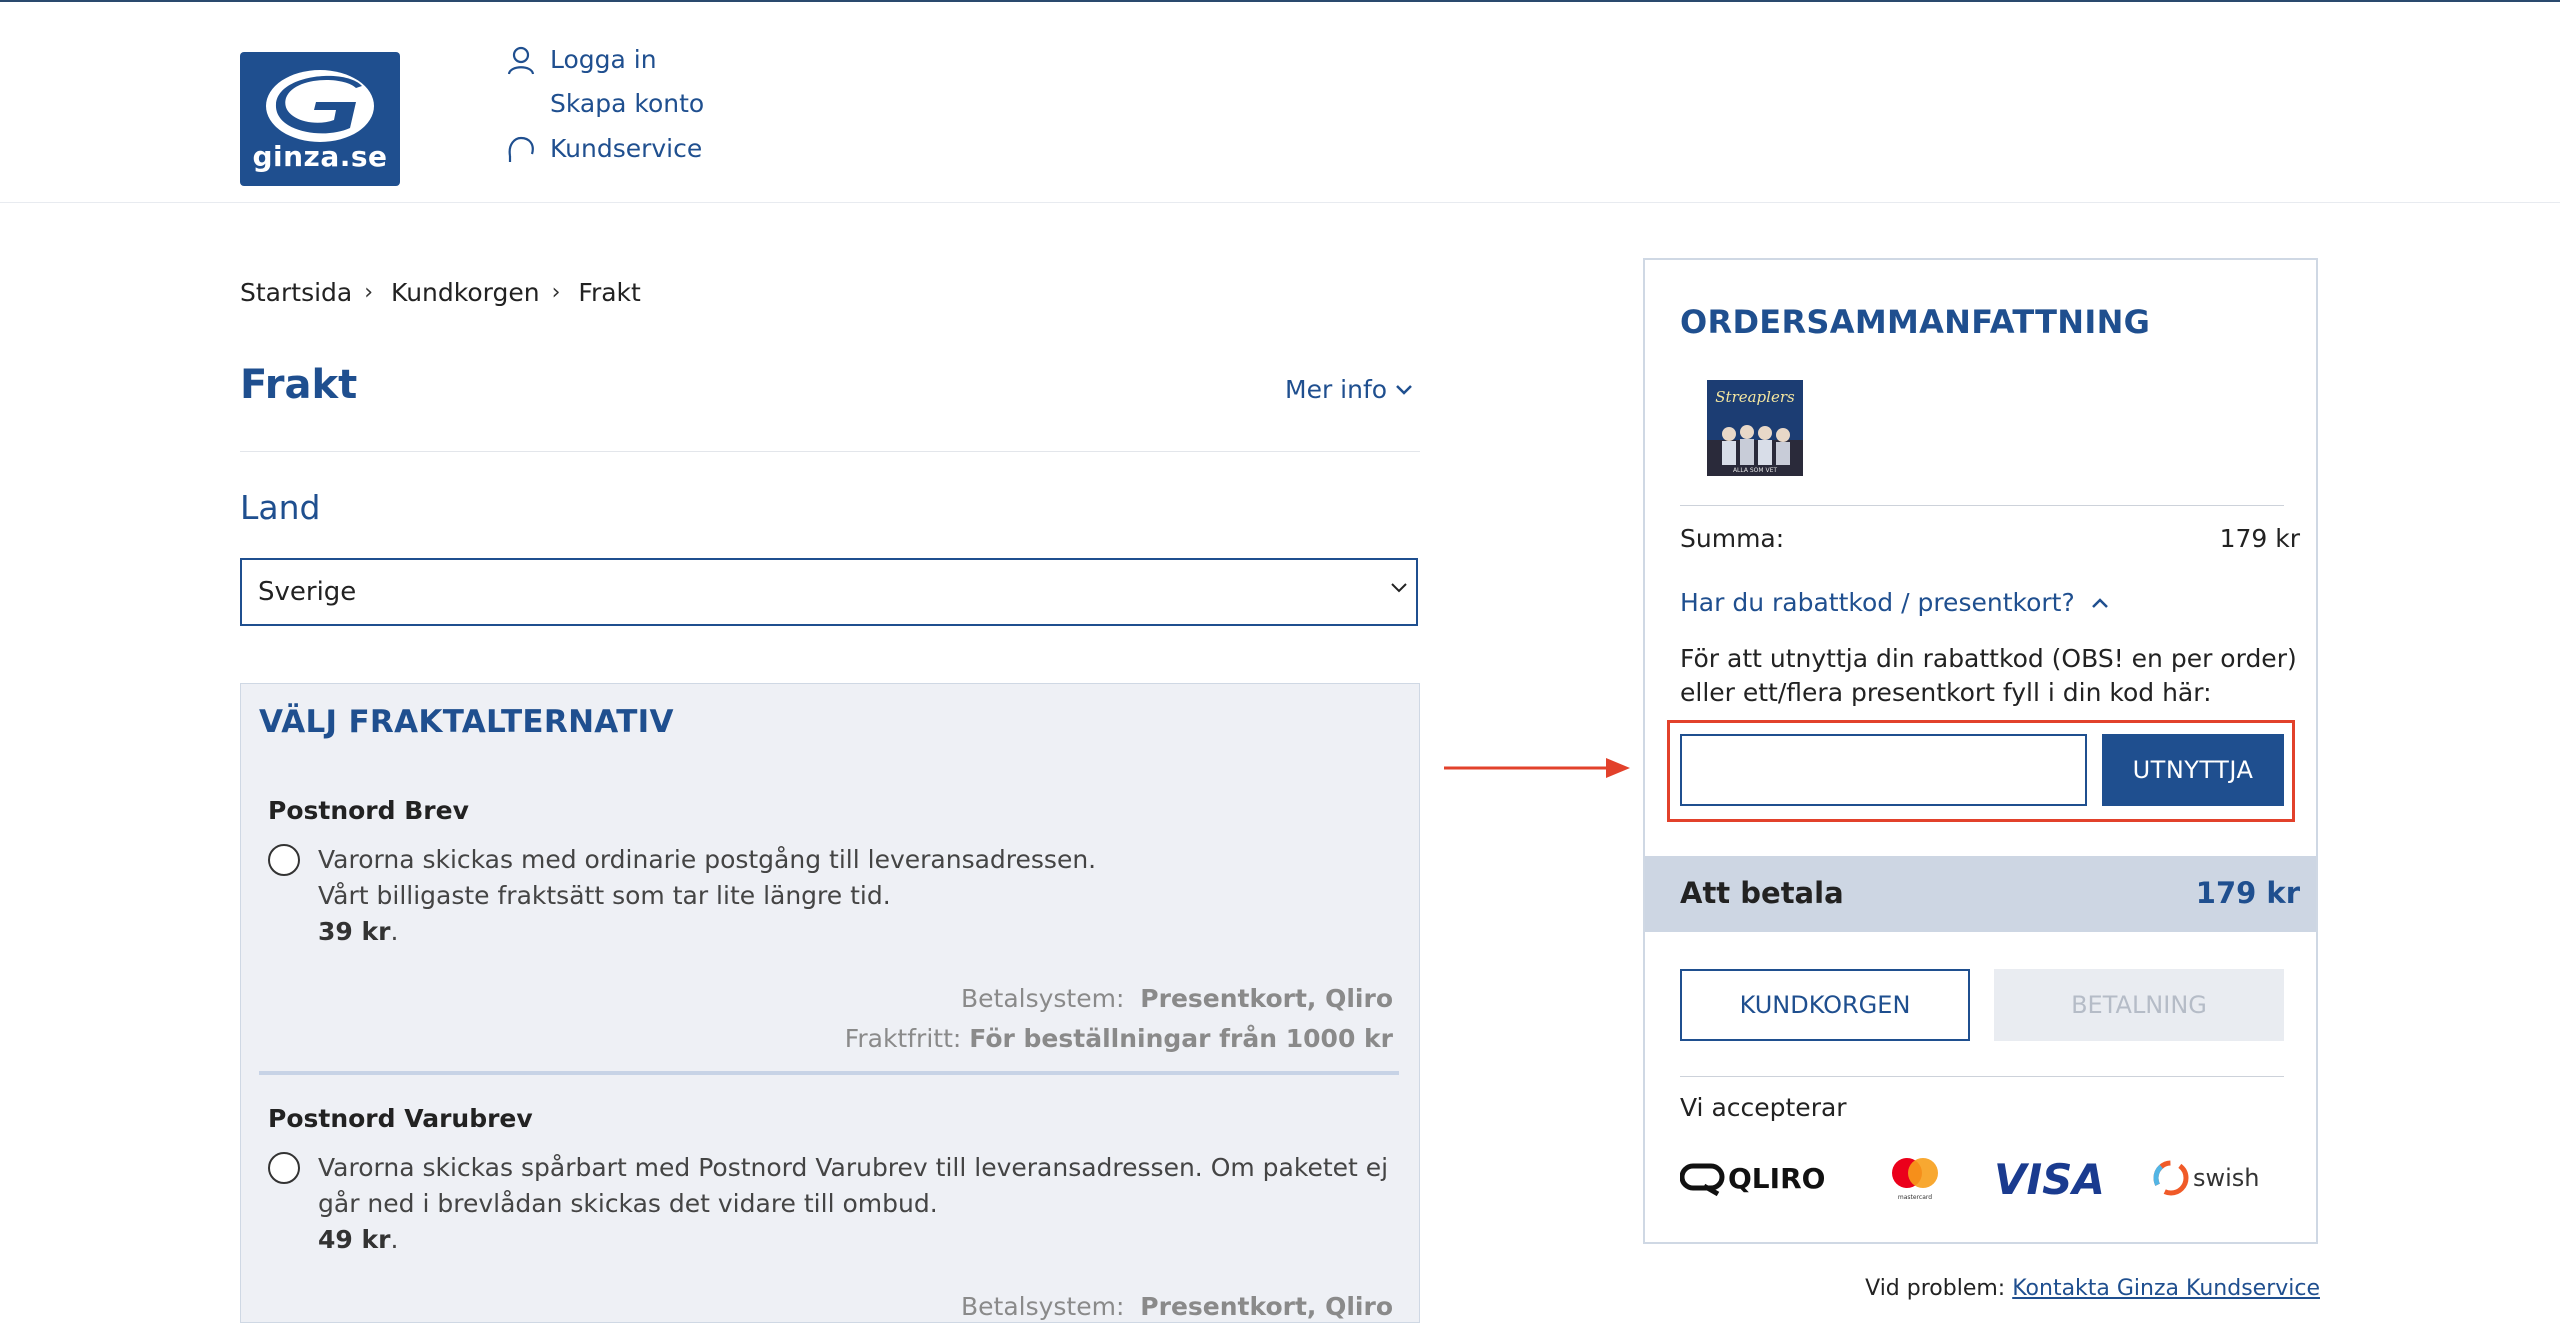  What do you see at coordinates (2259, 538) in the screenshot?
I see `sum-value: 179 kr` at bounding box center [2259, 538].